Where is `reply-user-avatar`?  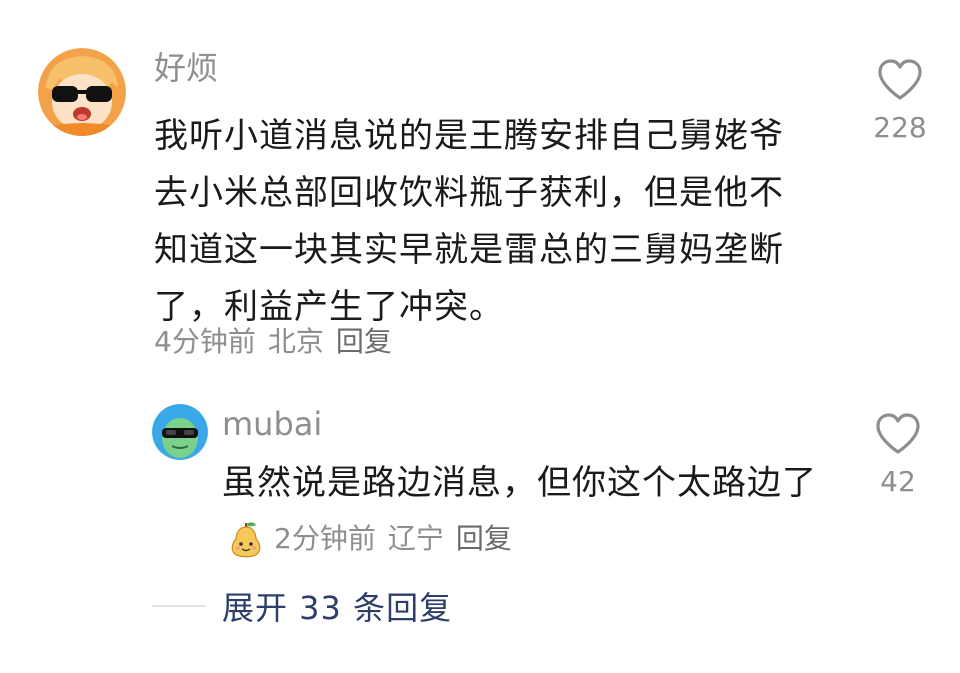 reply-user-avatar is located at coordinates (180, 432).